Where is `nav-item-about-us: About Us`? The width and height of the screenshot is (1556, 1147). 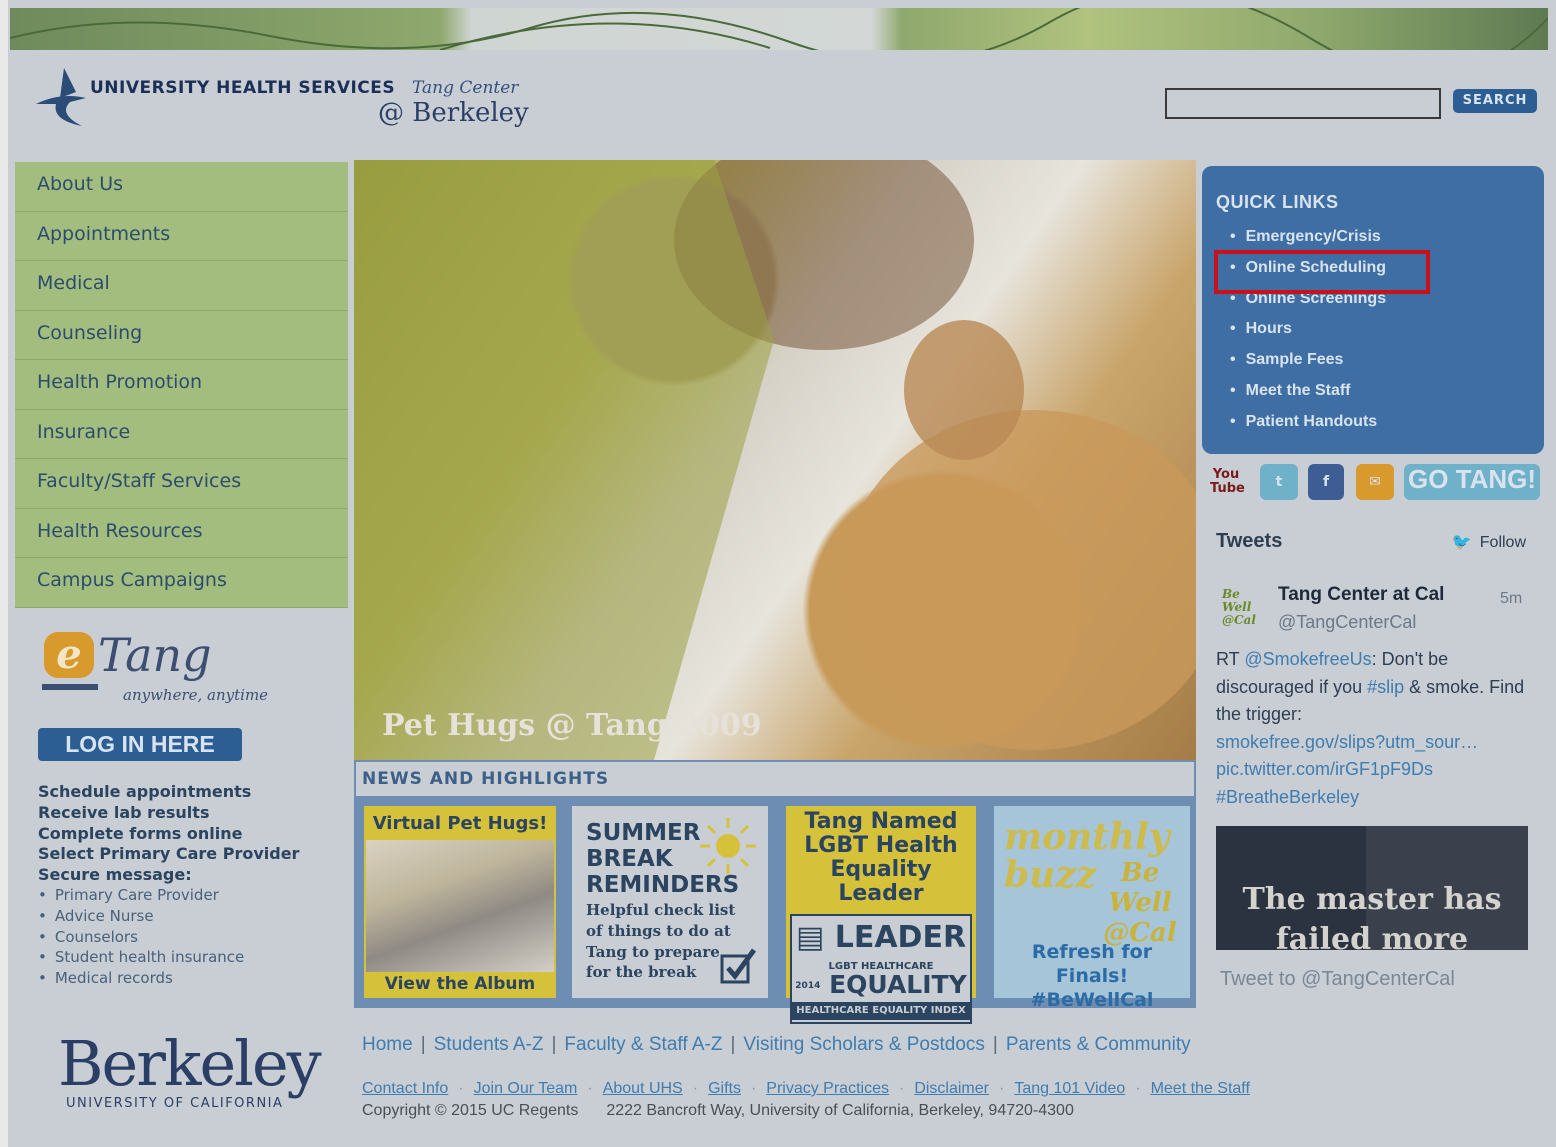 nav-item-about-us: About Us is located at coordinates (181, 187).